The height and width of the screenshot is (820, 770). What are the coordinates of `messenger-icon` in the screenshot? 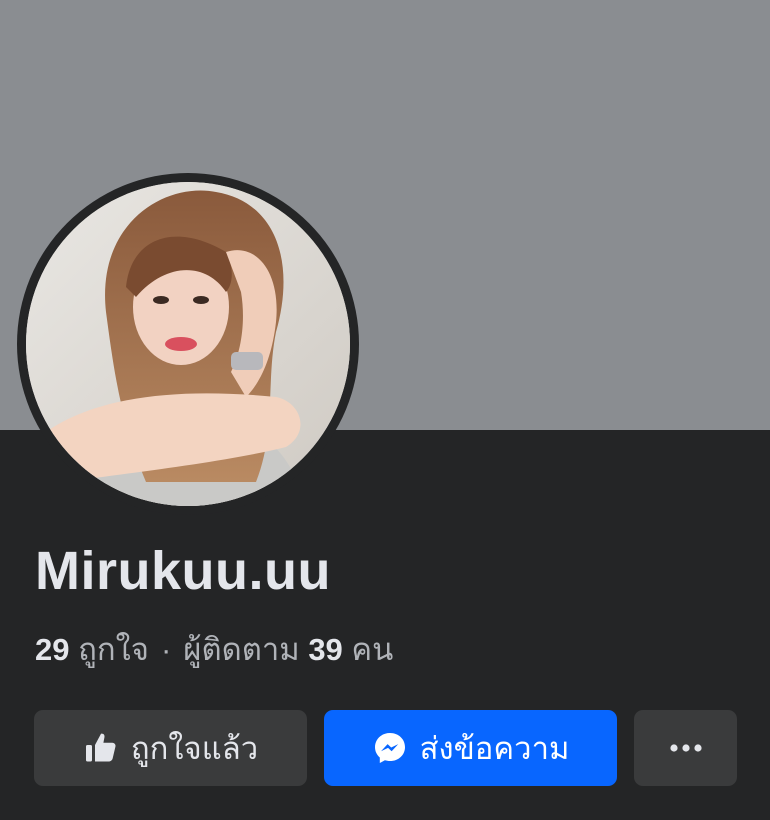 It's located at (390, 748).